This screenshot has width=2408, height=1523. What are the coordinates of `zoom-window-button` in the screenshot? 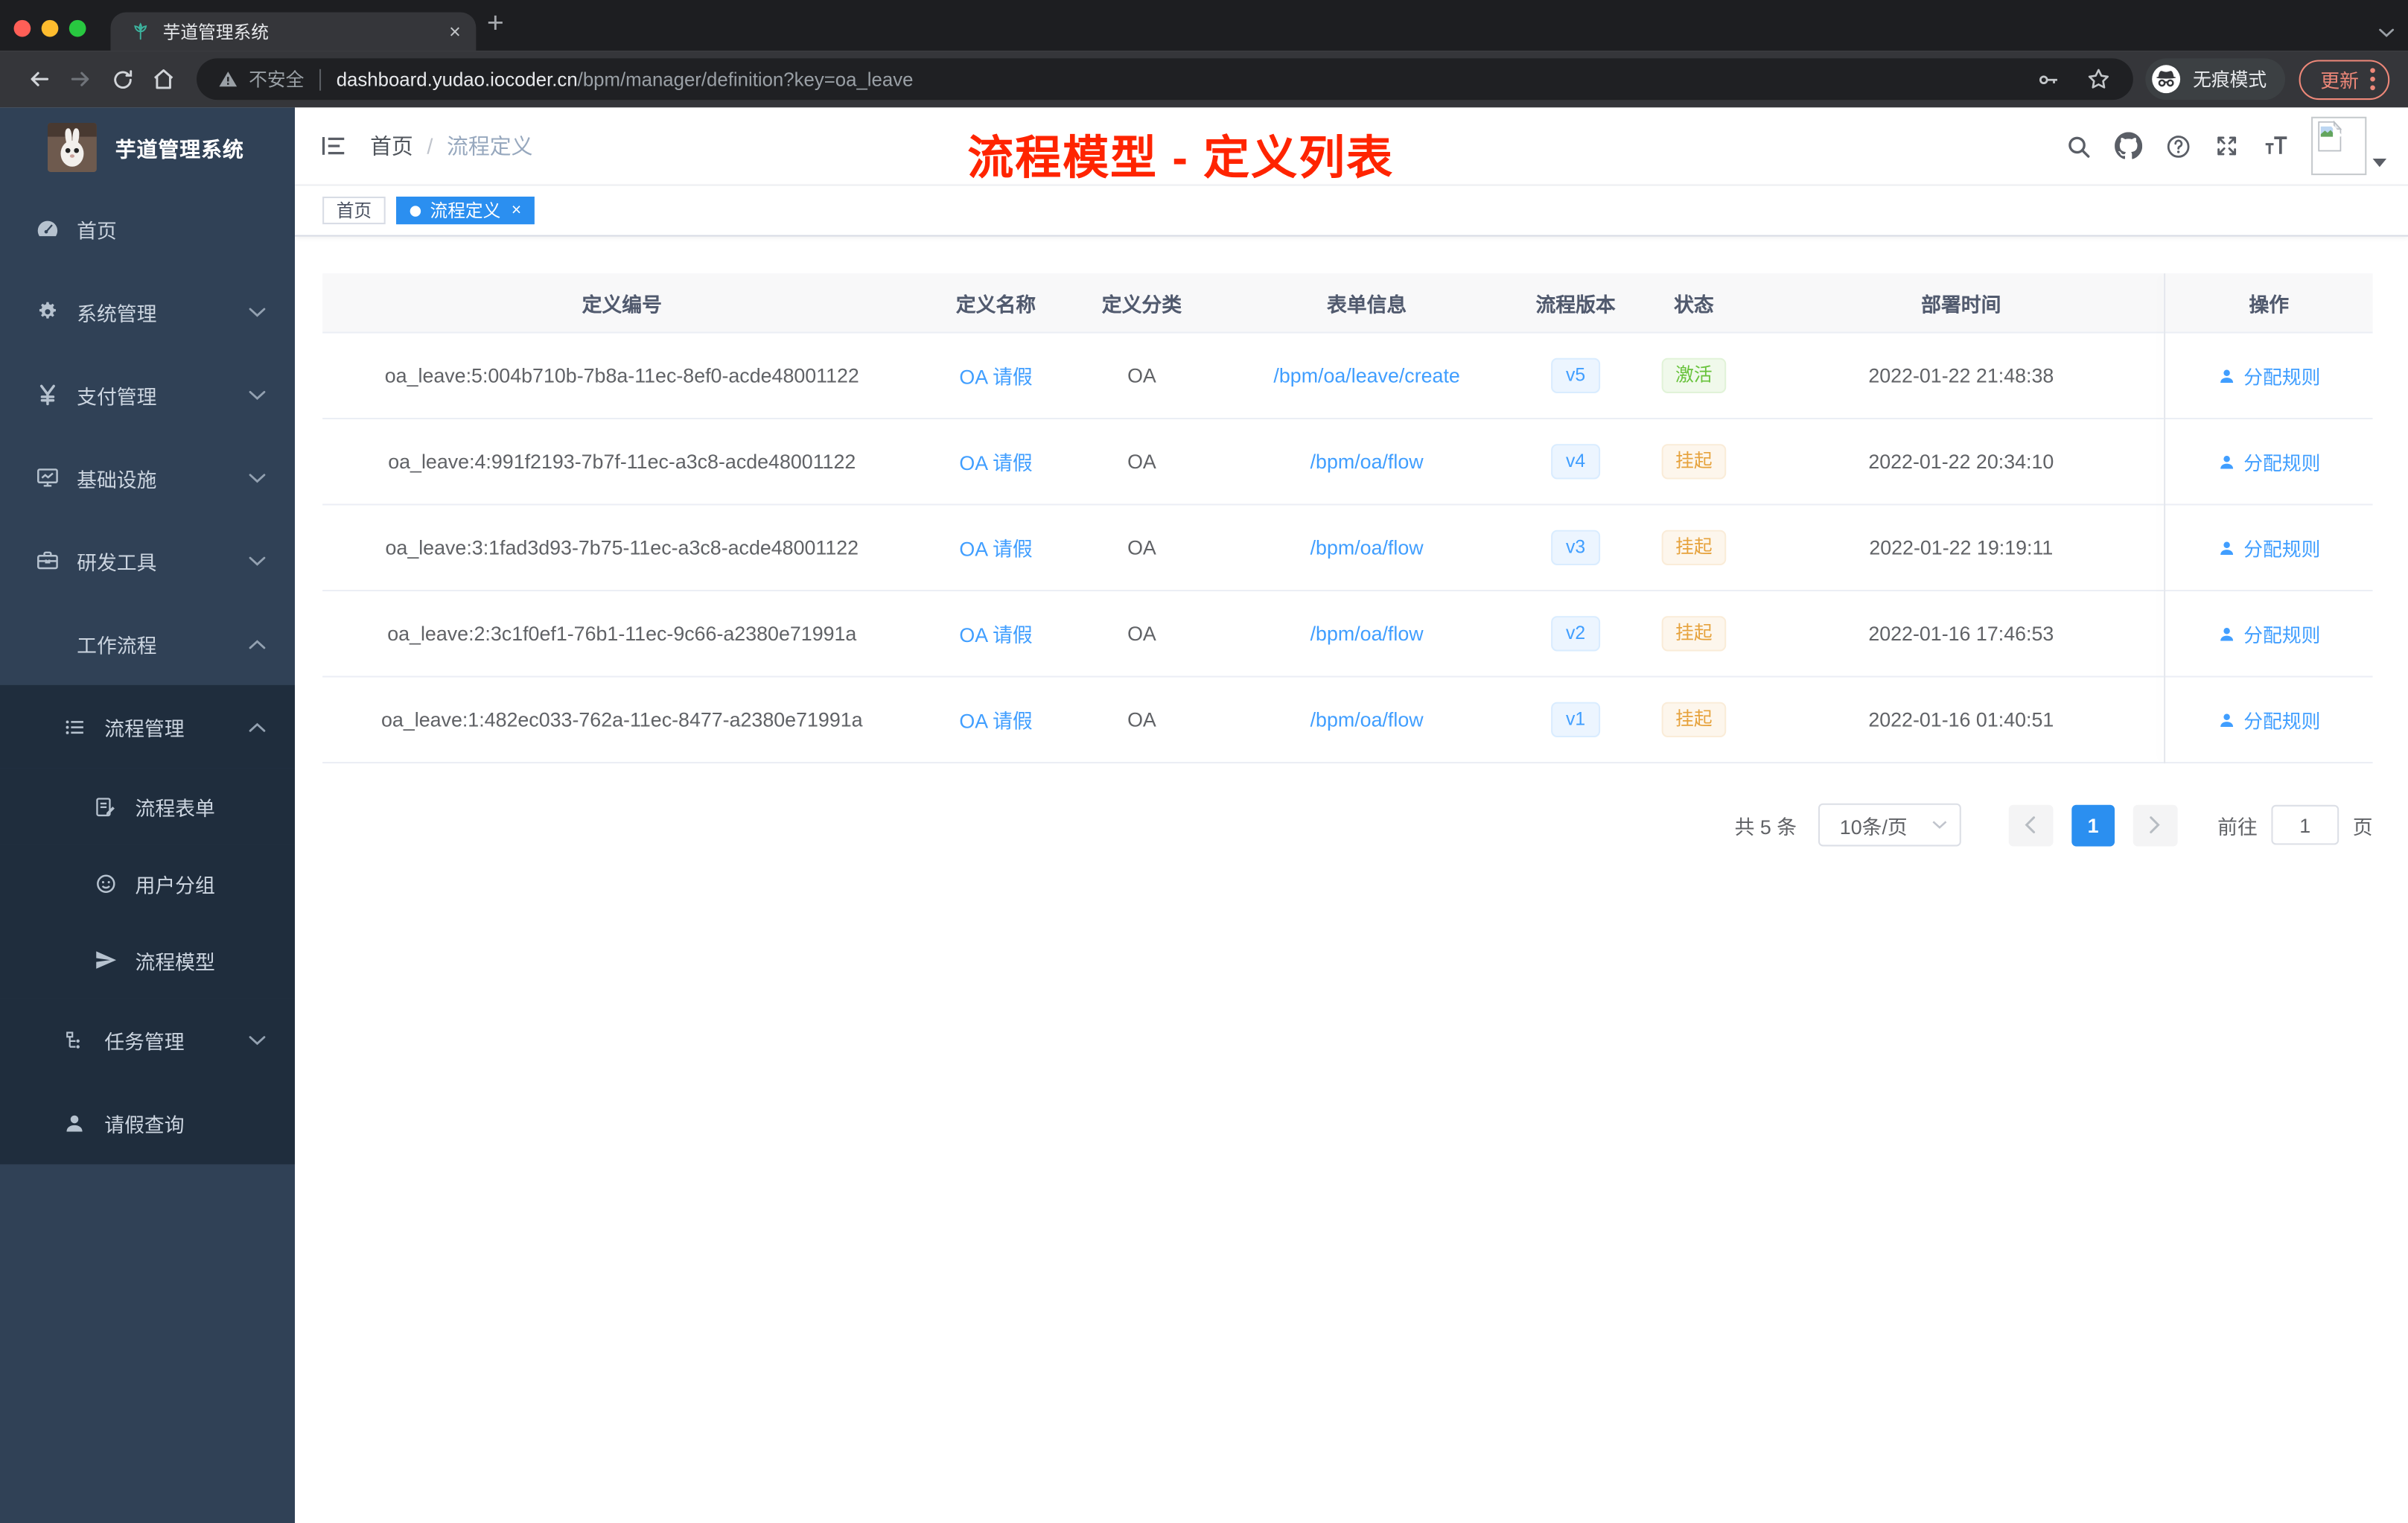 It's located at (77, 28).